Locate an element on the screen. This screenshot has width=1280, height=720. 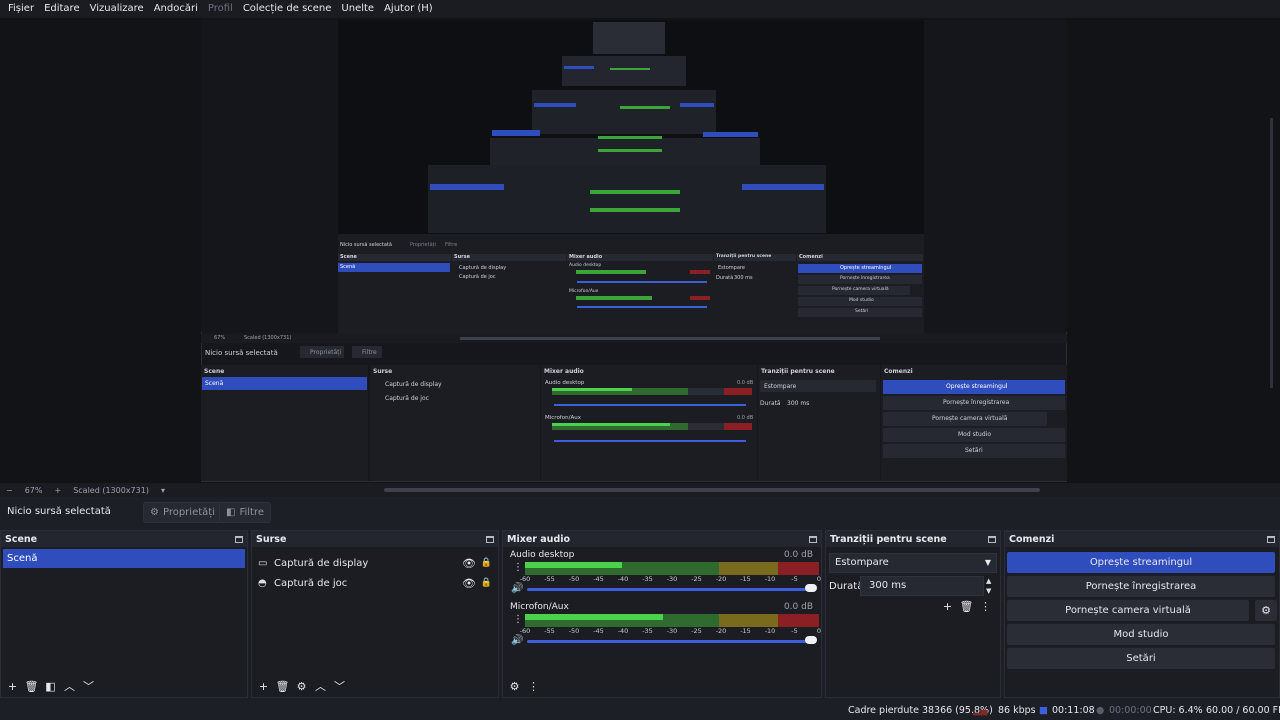
meter-tick-label: -60 is located at coordinates (525, 579).